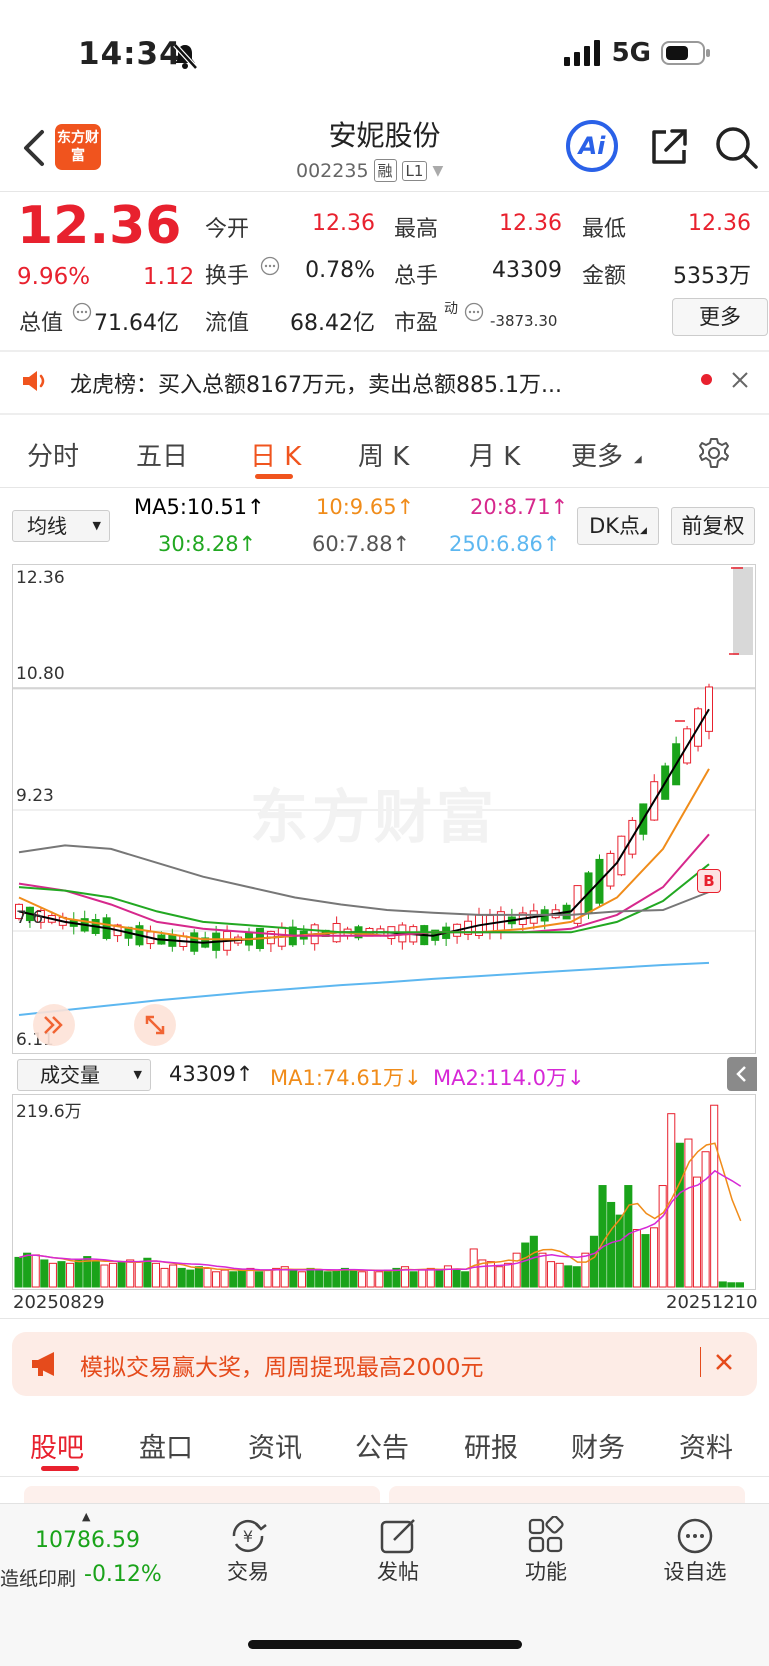 This screenshot has height=1666, width=769. What do you see at coordinates (398, 1551) in the screenshot?
I see `nav-post: 发帖` at bounding box center [398, 1551].